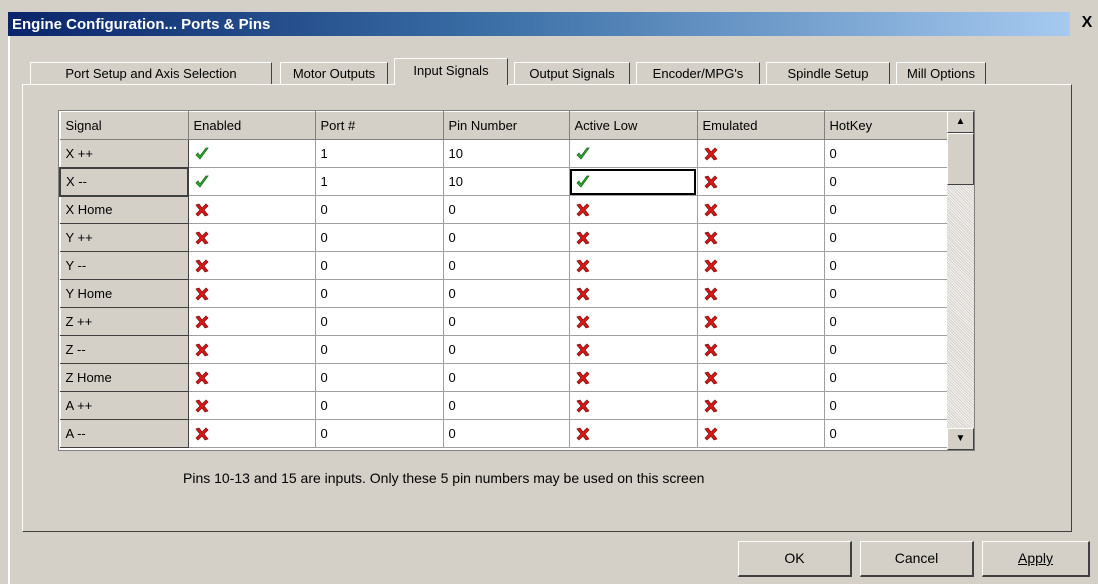 This screenshot has height=584, width=1098. I want to click on column-header-pin-number: Pin Number, so click(506, 125).